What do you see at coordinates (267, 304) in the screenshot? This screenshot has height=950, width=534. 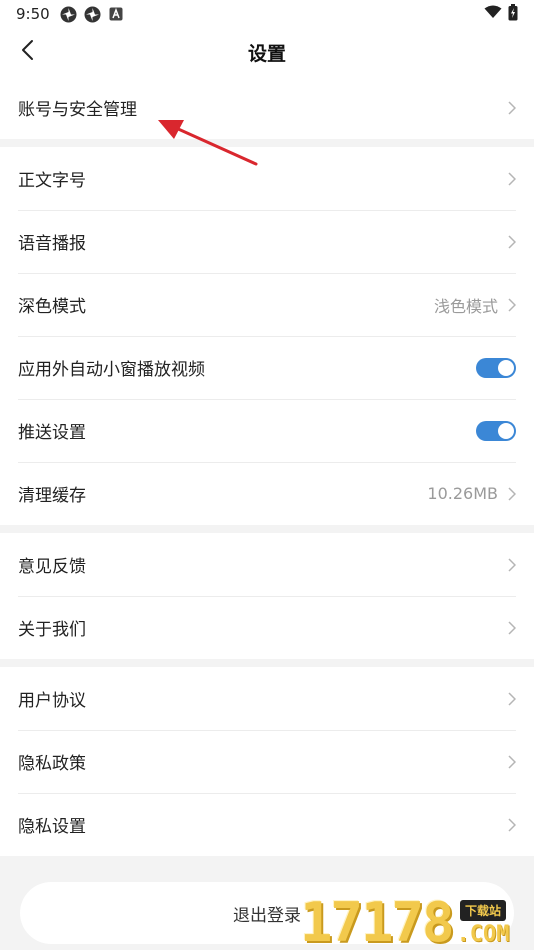 I see `settings-item-dark-mode: 深色模式 浅色模式` at bounding box center [267, 304].